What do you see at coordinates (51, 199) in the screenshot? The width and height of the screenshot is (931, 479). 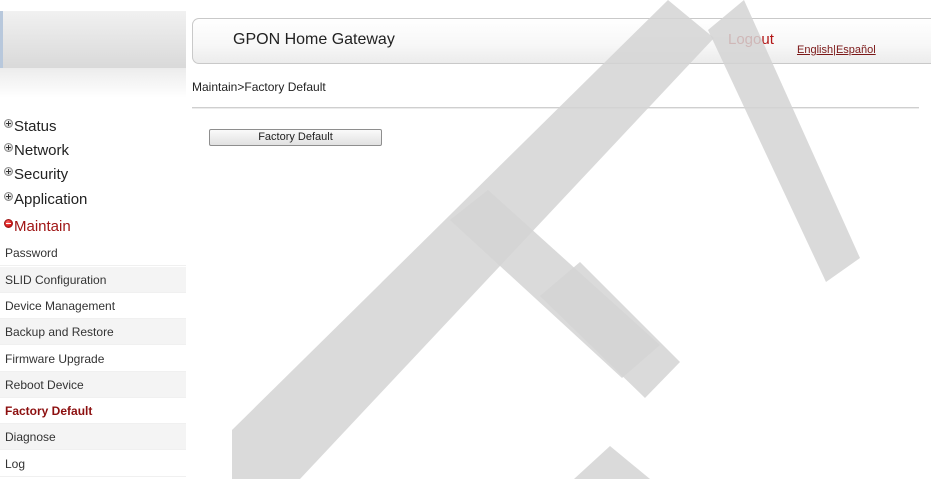 I see `sidebar-category-label: Application` at bounding box center [51, 199].